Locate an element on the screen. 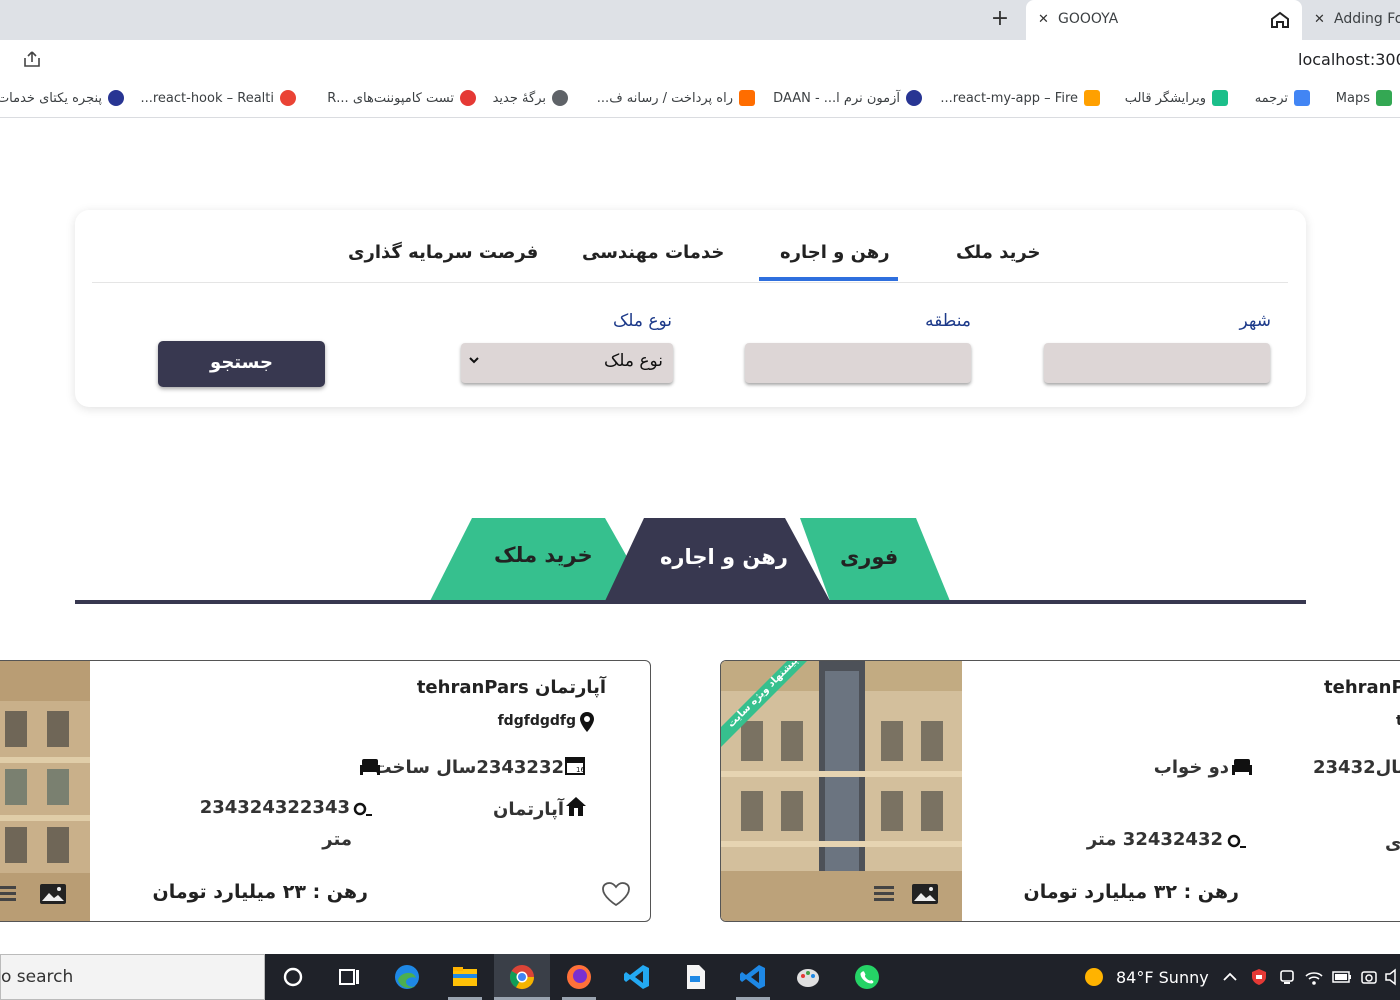  select-value: نوع ملک is located at coordinates (633, 361).